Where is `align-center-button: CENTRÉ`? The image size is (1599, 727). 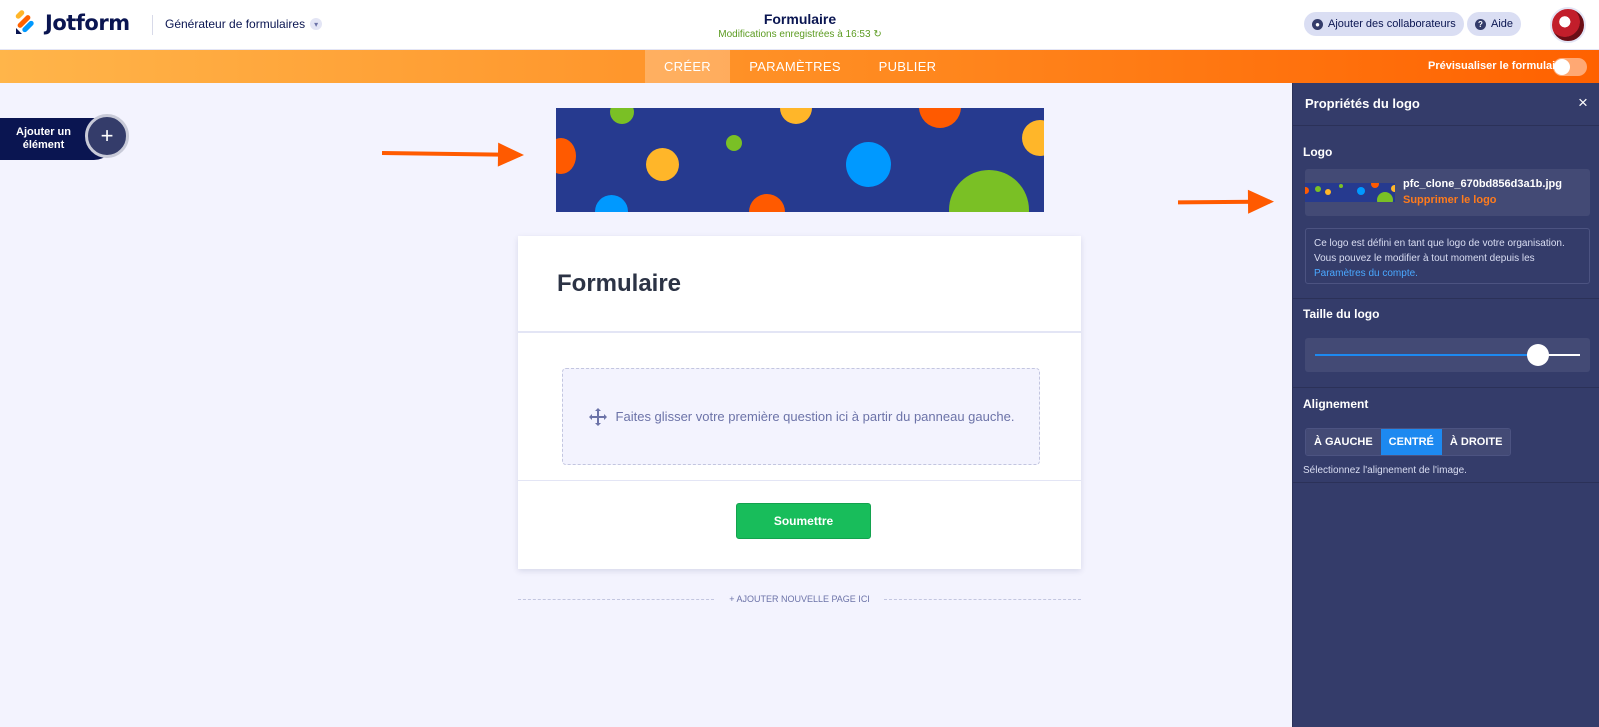
align-center-button: CENTRÉ is located at coordinates (1411, 442).